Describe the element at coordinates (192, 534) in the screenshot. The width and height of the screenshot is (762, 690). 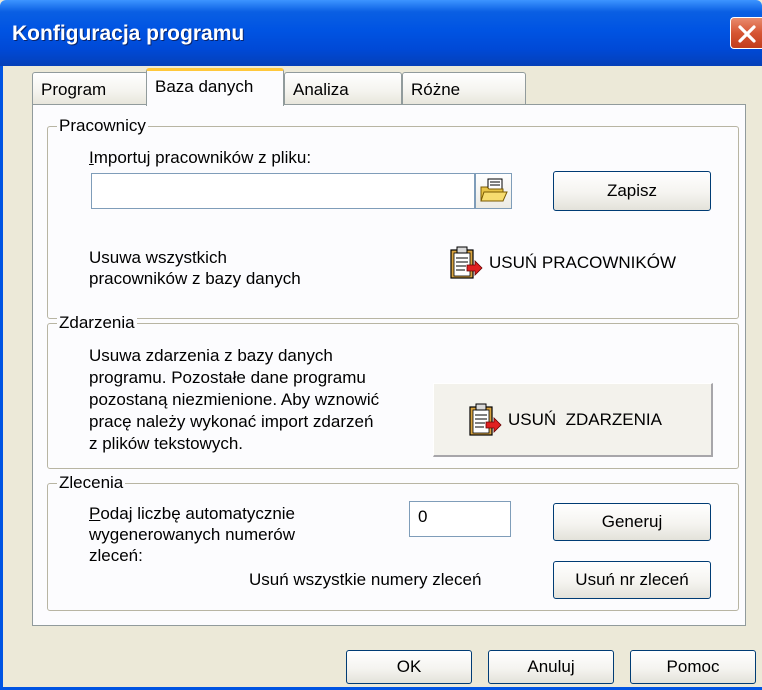
I see `orders-count-label-line2: wygenerowanych numerów` at that location.